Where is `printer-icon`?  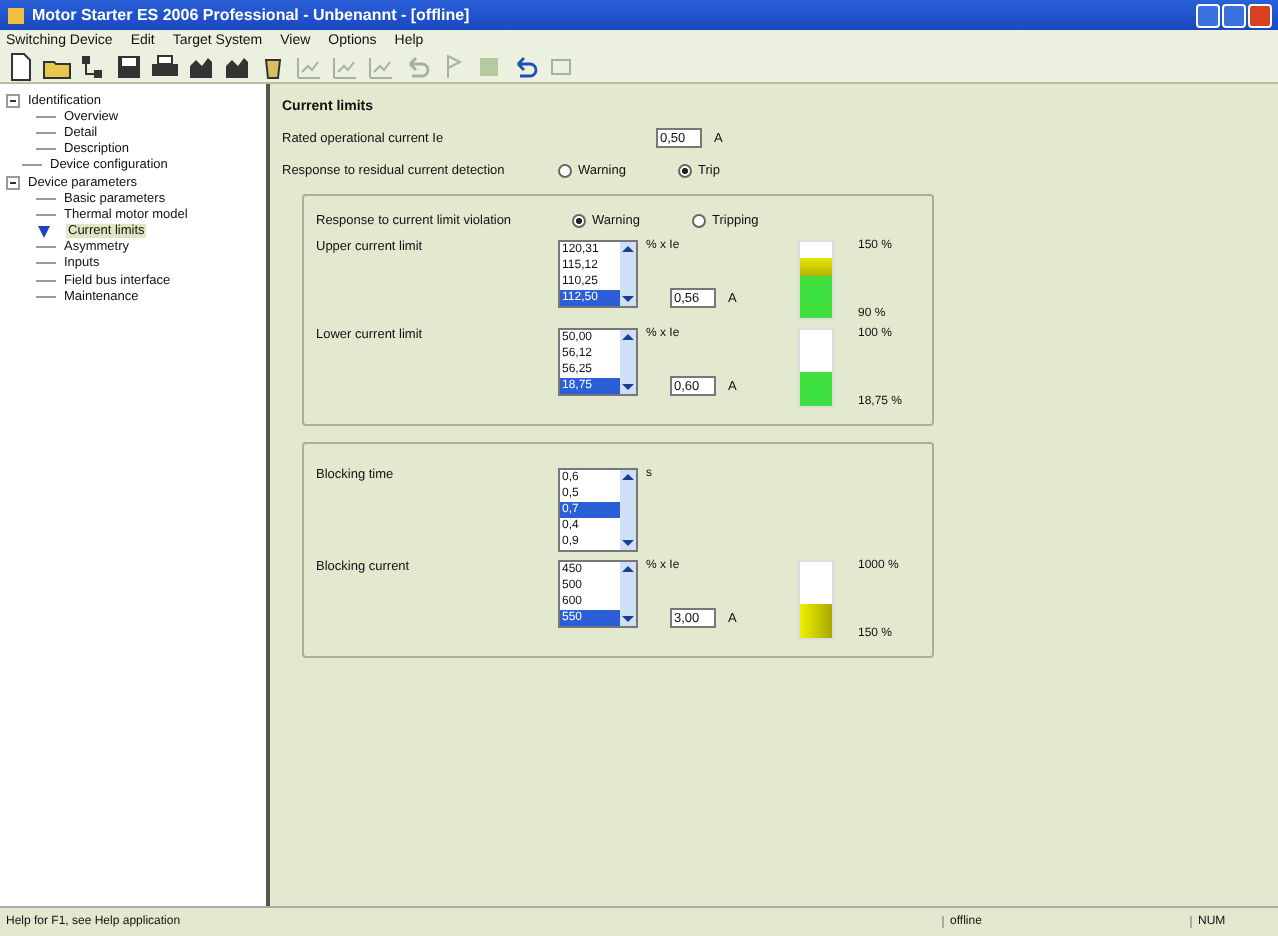 printer-icon is located at coordinates (165, 66).